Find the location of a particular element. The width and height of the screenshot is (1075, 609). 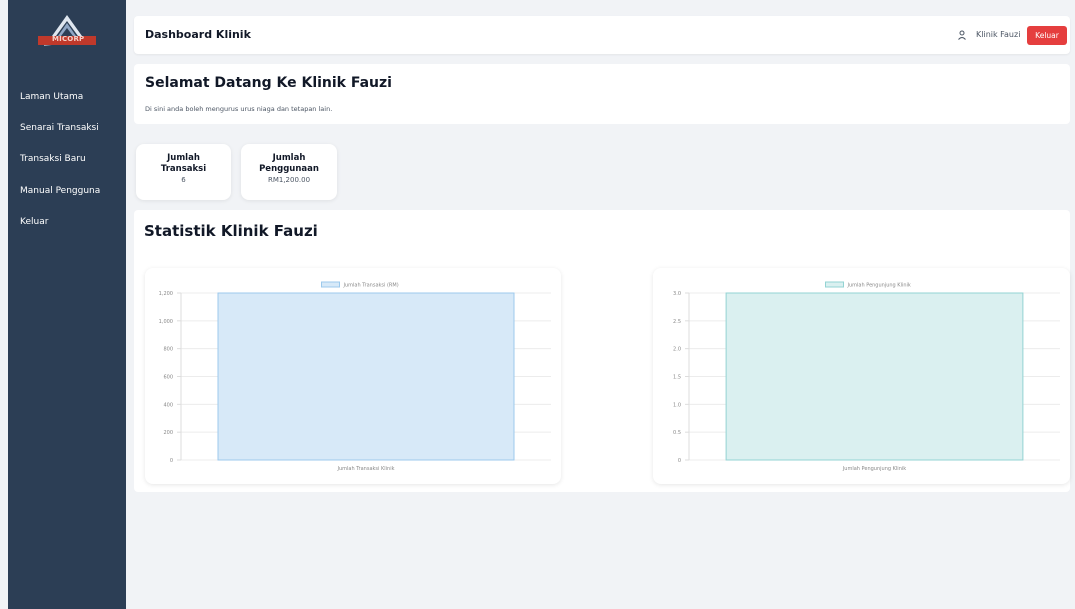

y-tick-label: 400 is located at coordinates (168, 405).